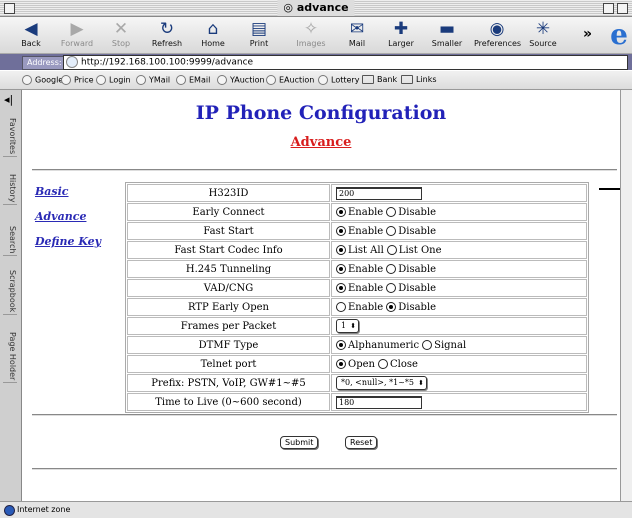 This screenshot has height=518, width=632. I want to click on favorite-google: Google, so click(42, 80).